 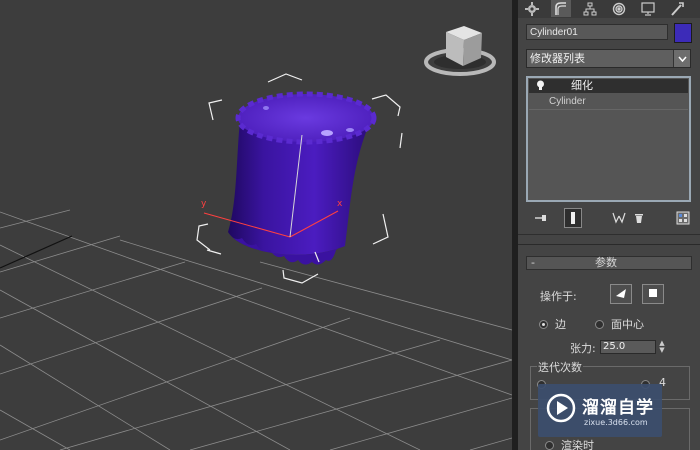 What do you see at coordinates (541, 218) in the screenshot?
I see `pin-stack-icon` at bounding box center [541, 218].